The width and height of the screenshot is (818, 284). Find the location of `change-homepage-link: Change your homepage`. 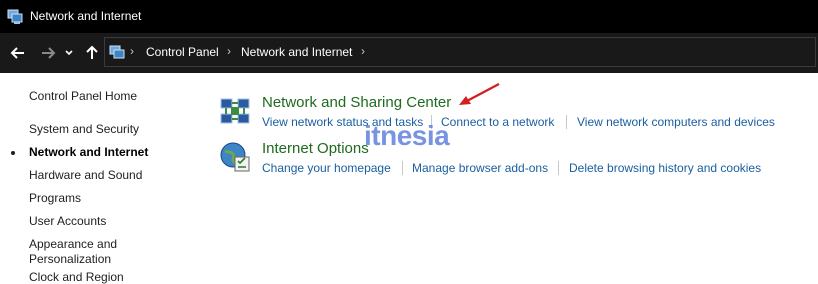

change-homepage-link: Change your homepage is located at coordinates (326, 168).